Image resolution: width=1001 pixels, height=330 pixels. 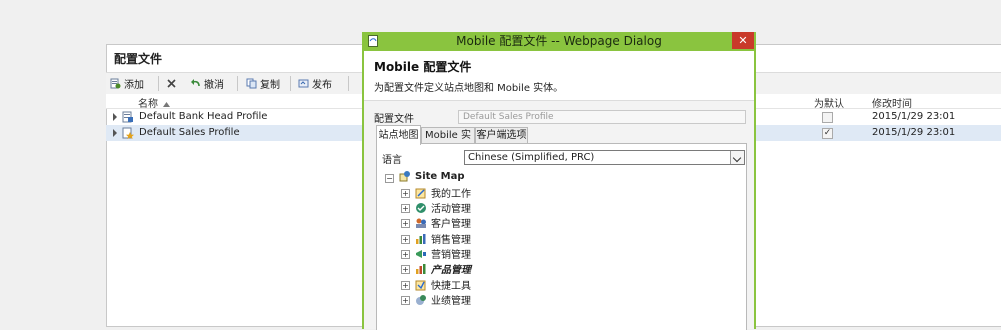 What do you see at coordinates (421, 223) in the screenshot?
I see `customers-icon` at bounding box center [421, 223].